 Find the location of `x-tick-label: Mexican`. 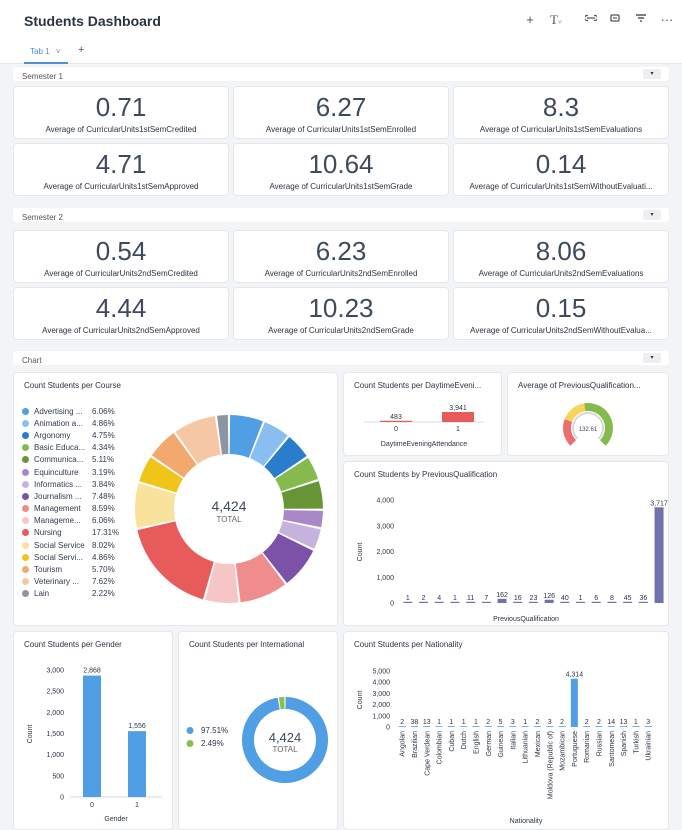

x-tick-label: Mexican is located at coordinates (538, 744).